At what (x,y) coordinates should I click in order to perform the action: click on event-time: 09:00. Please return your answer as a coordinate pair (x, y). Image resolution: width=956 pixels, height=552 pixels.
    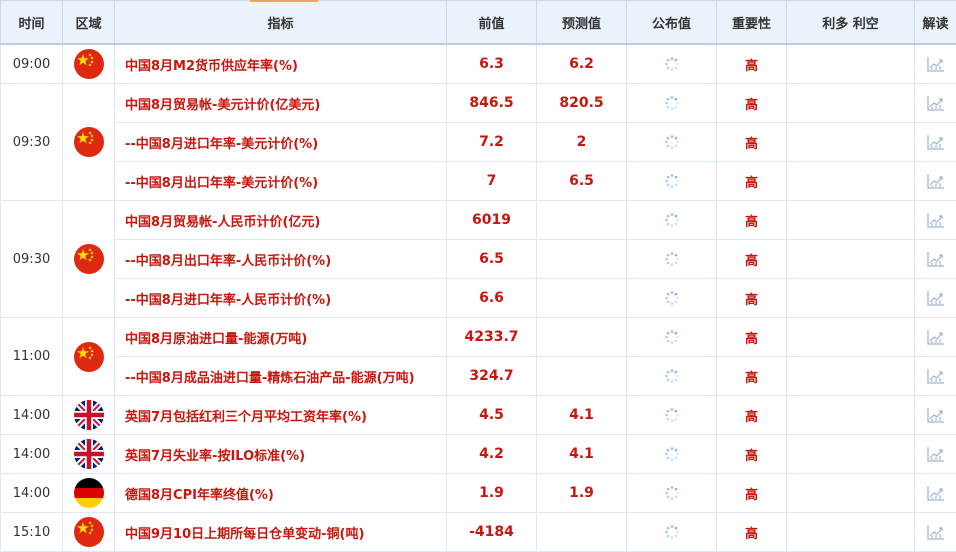
    Looking at the image, I should click on (31, 63).